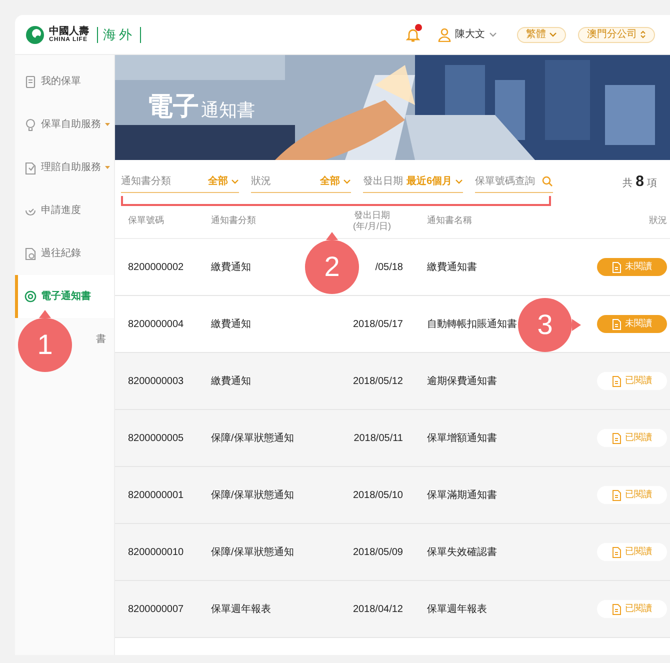  I want to click on total-label: 共, so click(627, 183).